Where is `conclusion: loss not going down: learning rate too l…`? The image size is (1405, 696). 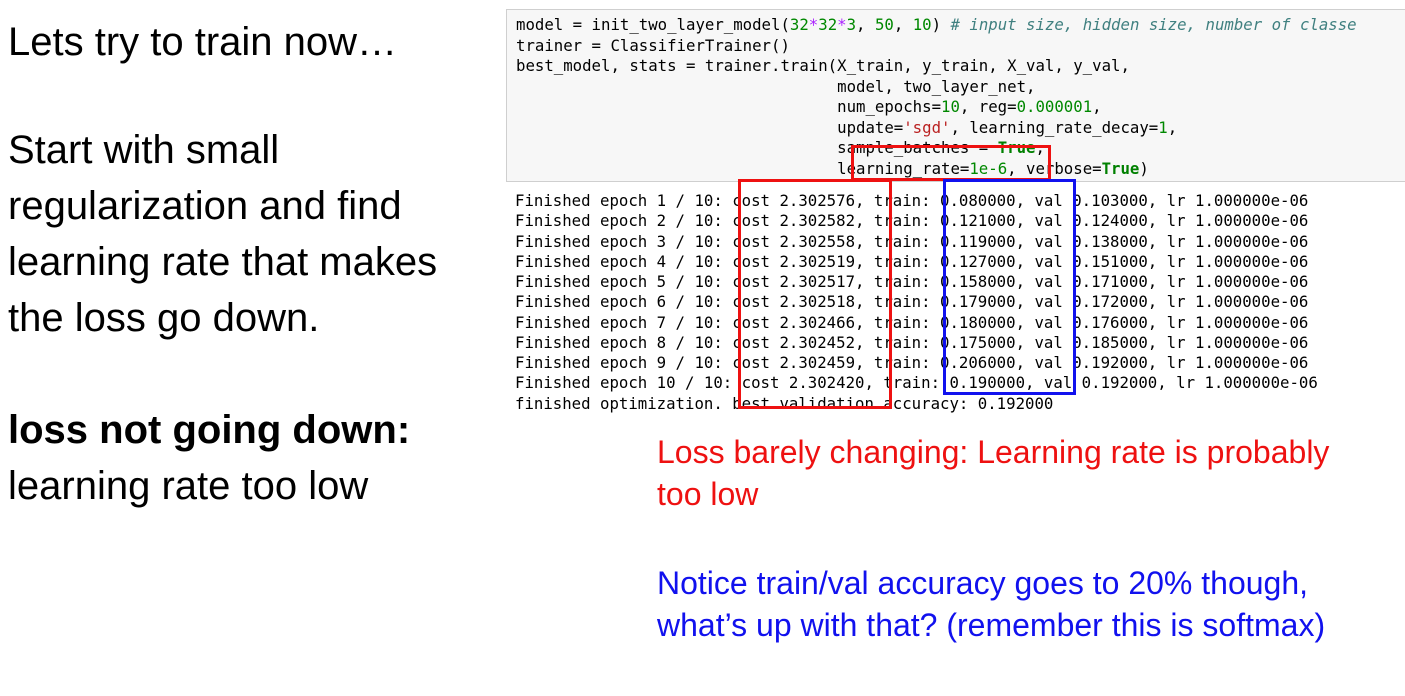
conclusion: loss not going down: learning rate too l… is located at coordinates (253, 458).